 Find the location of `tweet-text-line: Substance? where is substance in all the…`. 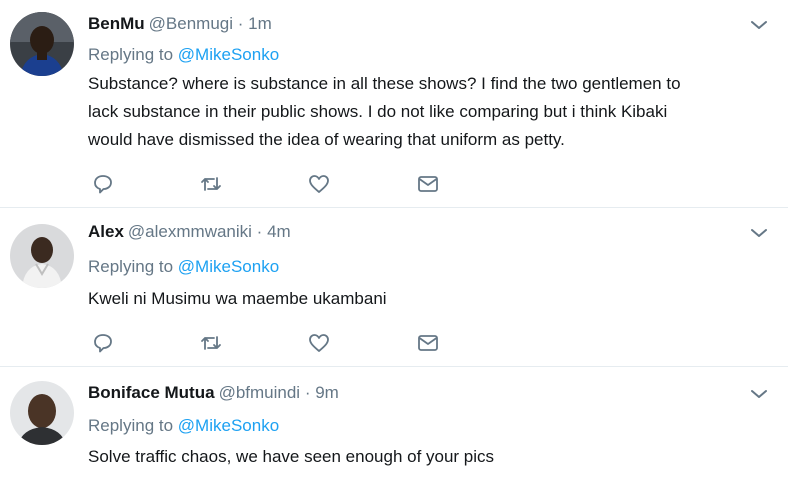

tweet-text-line: Substance? where is substance in all the… is located at coordinates (384, 83).